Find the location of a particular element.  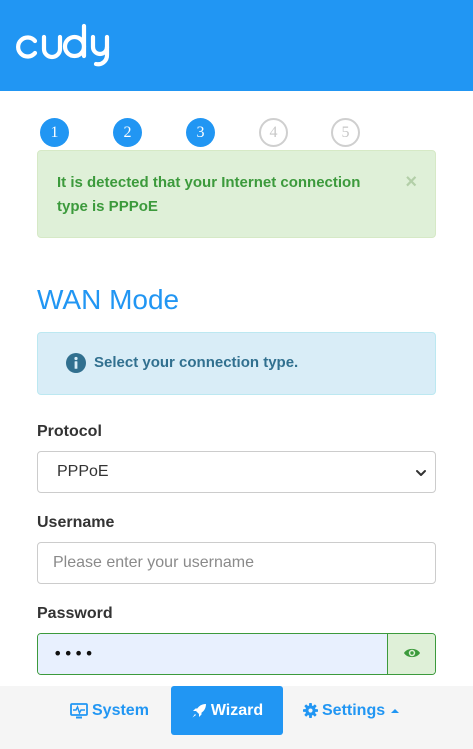

protocol-select: PPPoE is located at coordinates (236, 472).